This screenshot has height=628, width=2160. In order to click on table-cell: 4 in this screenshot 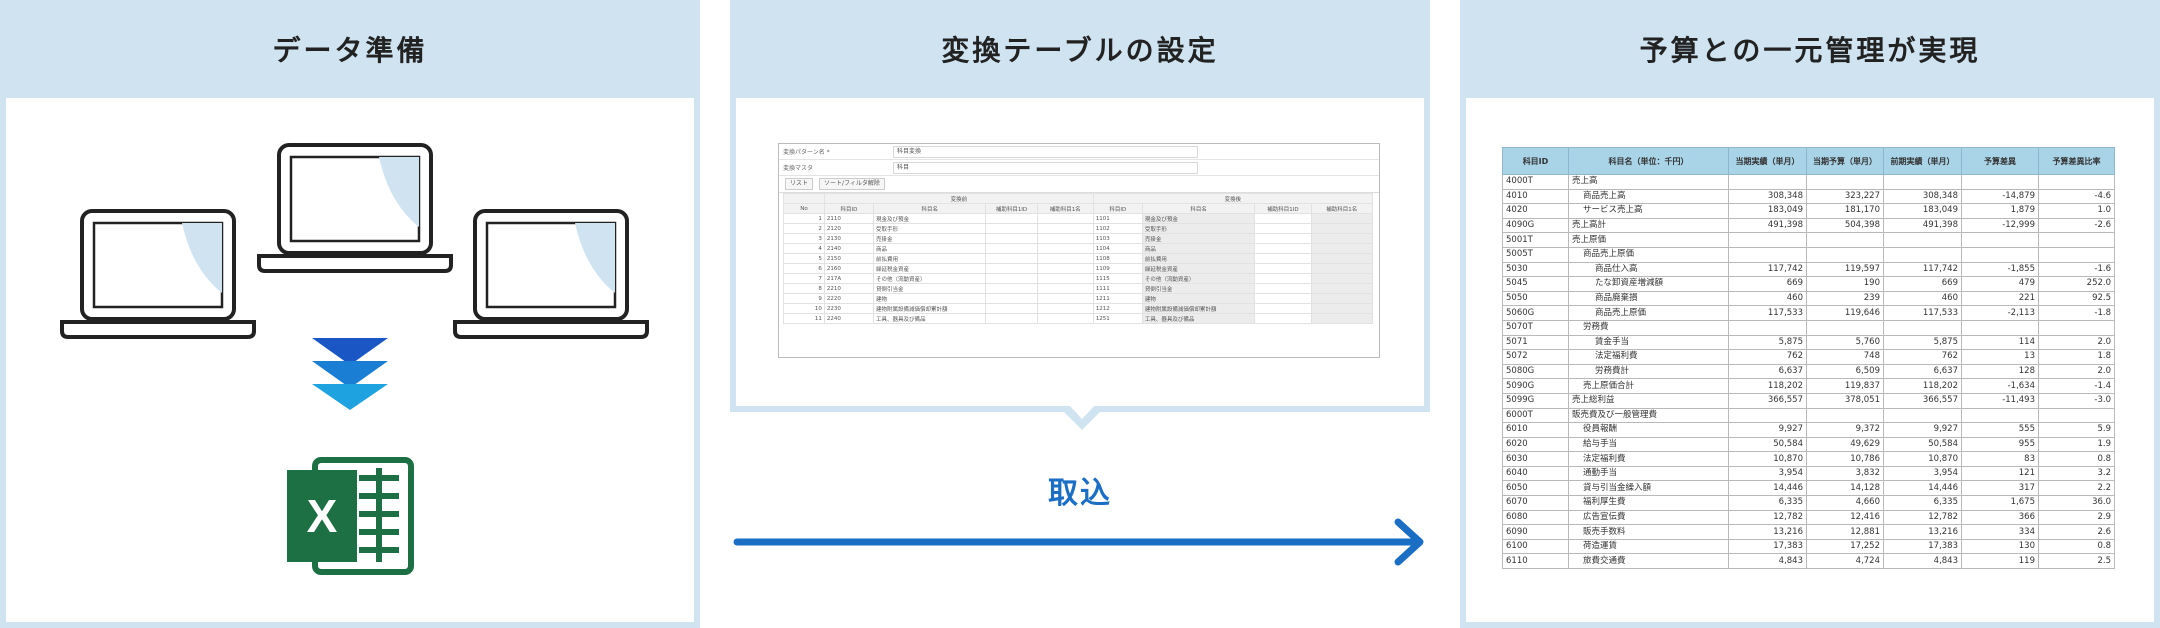, I will do `click(804, 248)`.